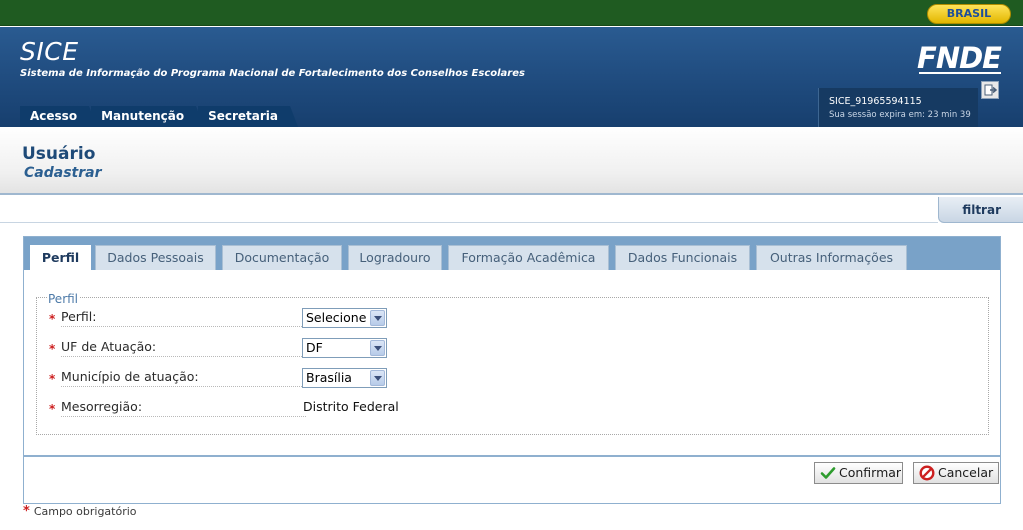  I want to click on page-title: Usuário, so click(59, 154).